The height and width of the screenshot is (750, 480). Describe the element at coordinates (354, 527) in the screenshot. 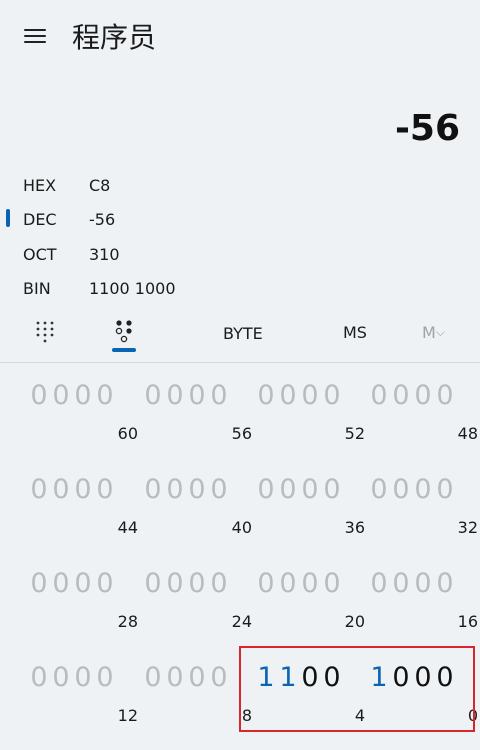

I see `bit-position-label: 36` at that location.